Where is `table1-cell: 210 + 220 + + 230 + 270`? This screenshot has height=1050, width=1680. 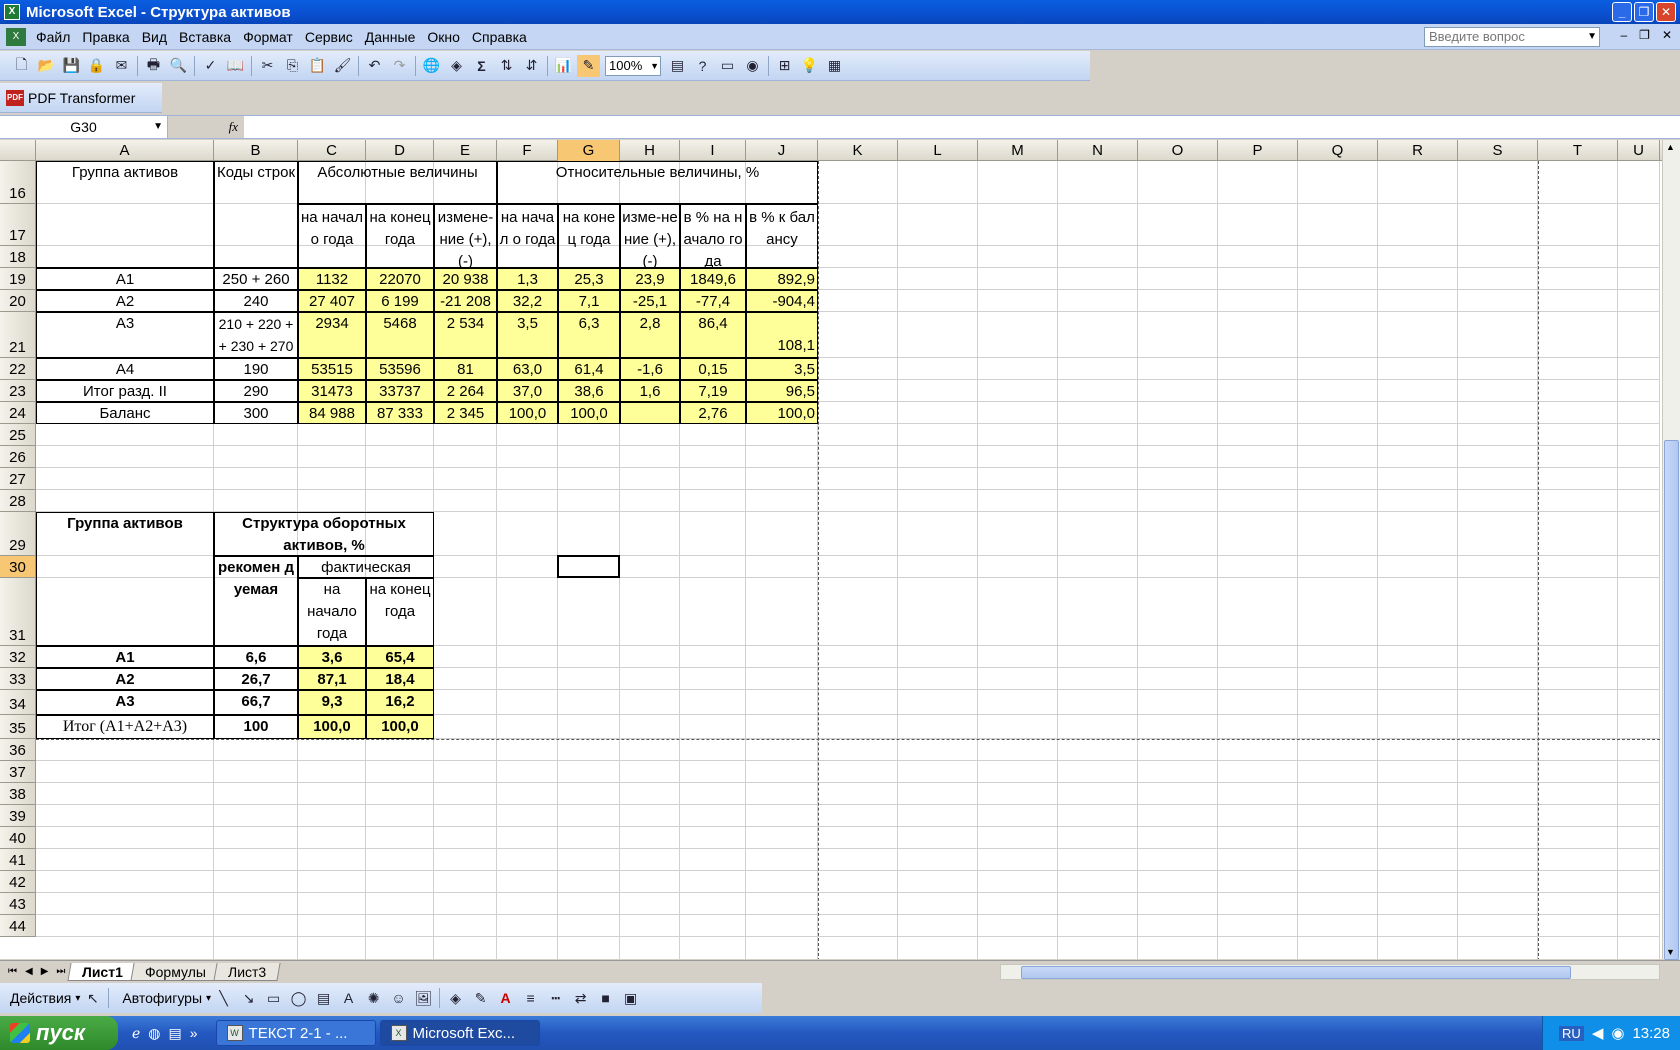 table1-cell: 210 + 220 + + 230 + 270 is located at coordinates (256, 335).